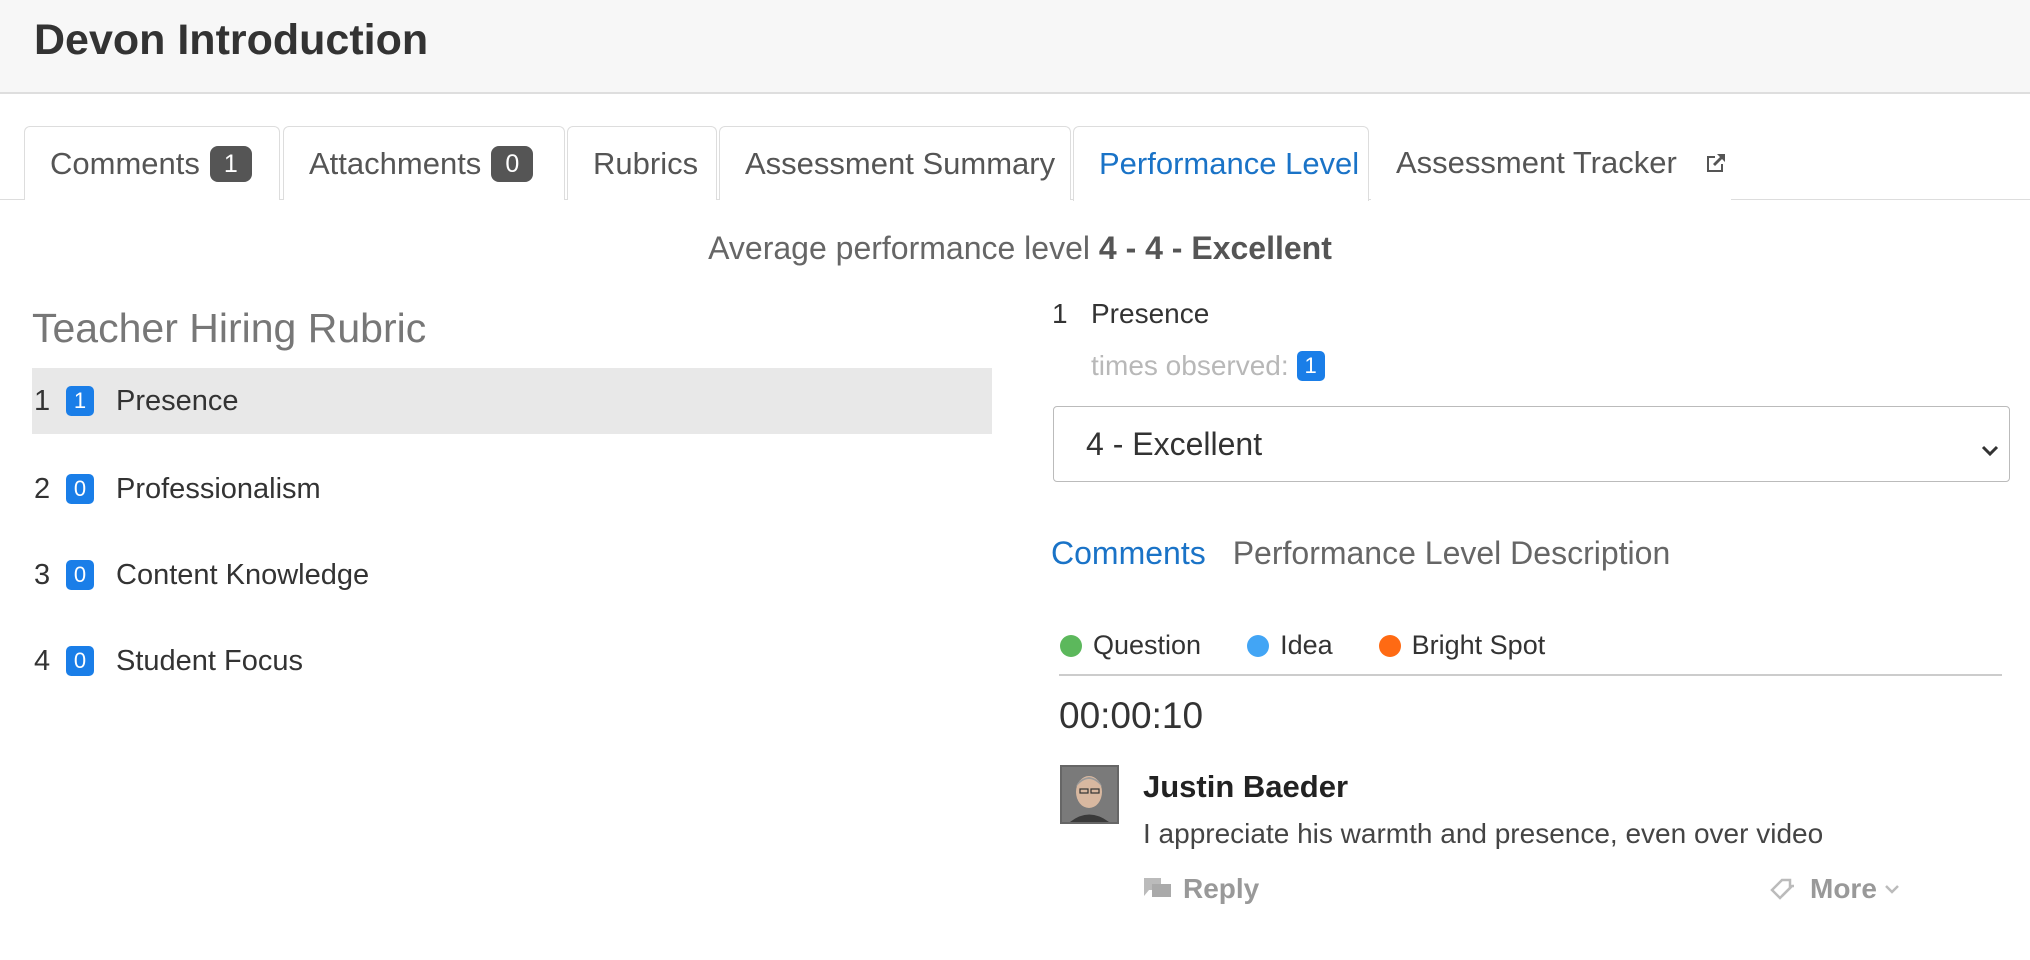 Image resolution: width=2030 pixels, height=960 pixels. I want to click on reply-icon, so click(1157, 887).